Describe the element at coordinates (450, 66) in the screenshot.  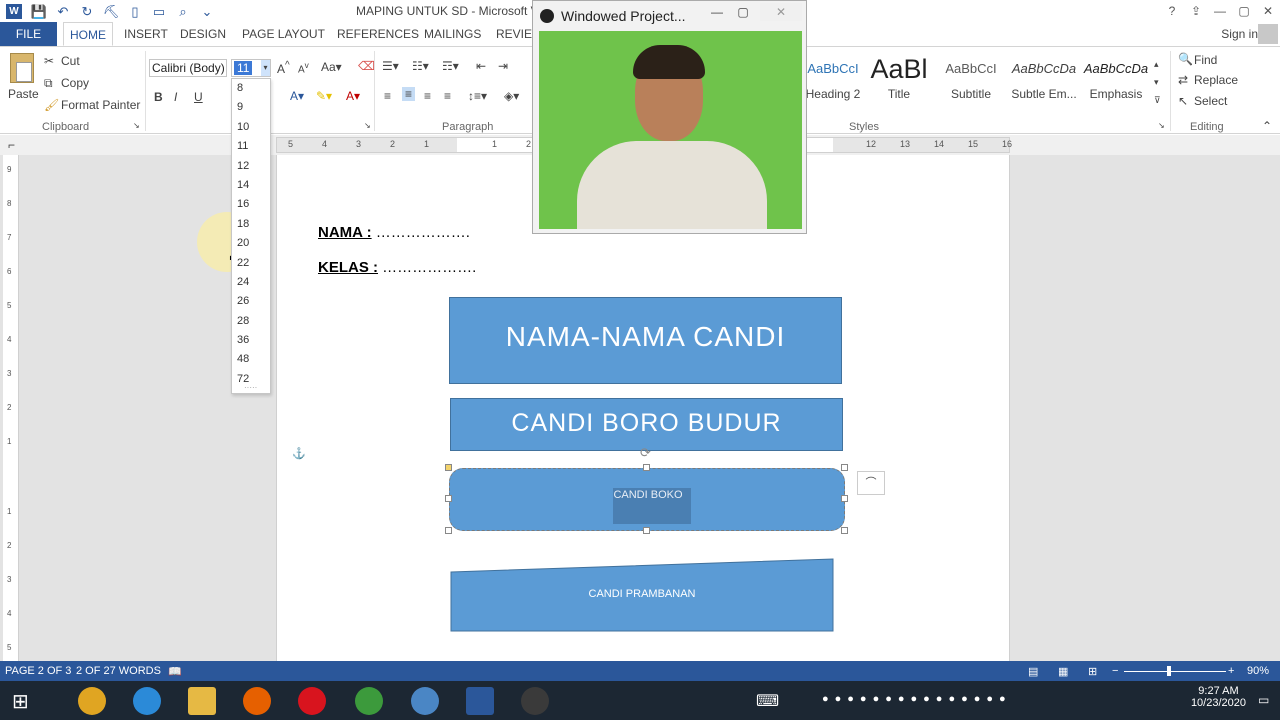
I see `multilevel-list-icon: ☶▾` at that location.